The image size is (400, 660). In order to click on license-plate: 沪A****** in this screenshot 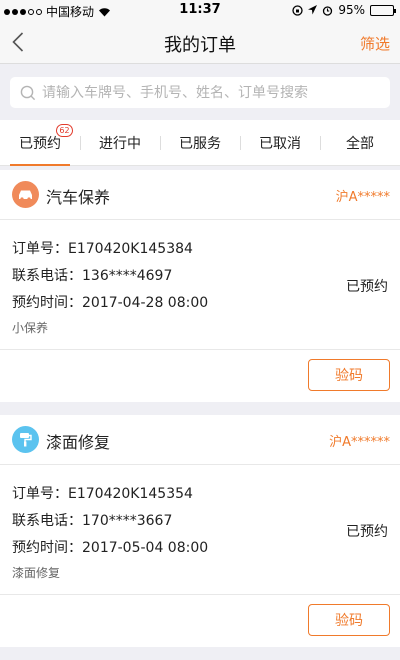, I will do `click(359, 442)`.